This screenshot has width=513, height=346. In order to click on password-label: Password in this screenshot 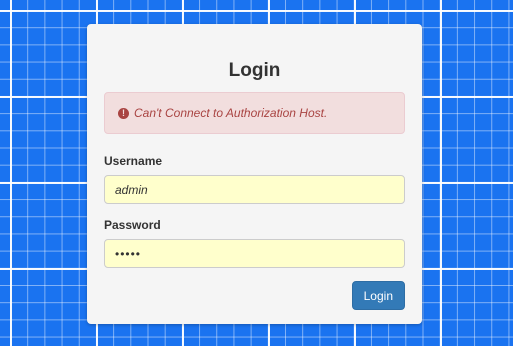, I will do `click(132, 225)`.